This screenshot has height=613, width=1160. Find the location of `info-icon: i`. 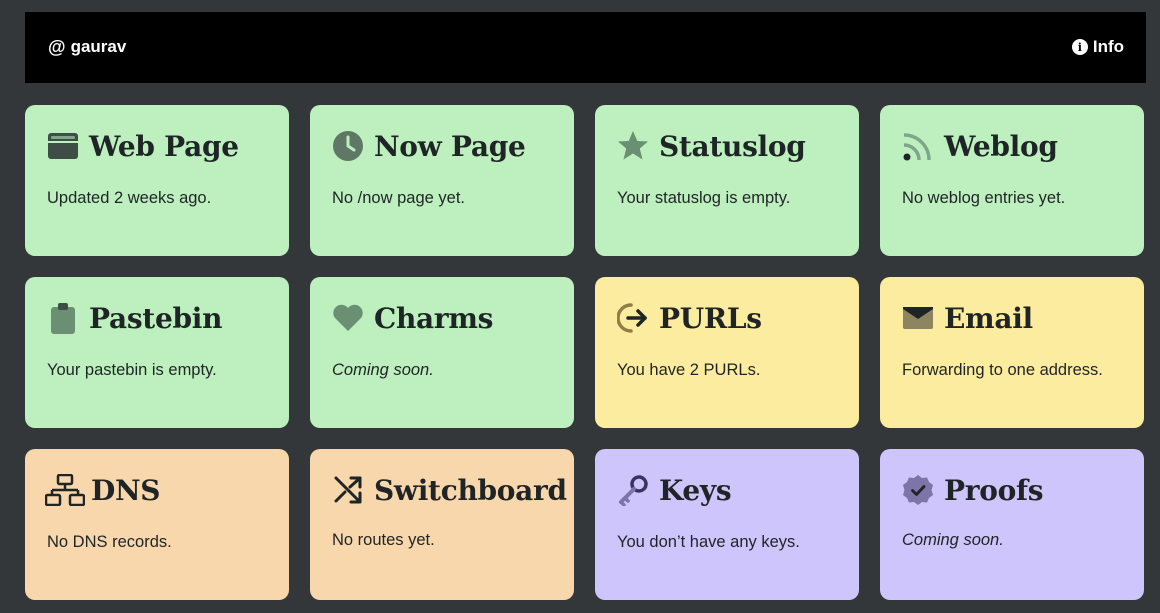

info-icon: i is located at coordinates (1079, 47).